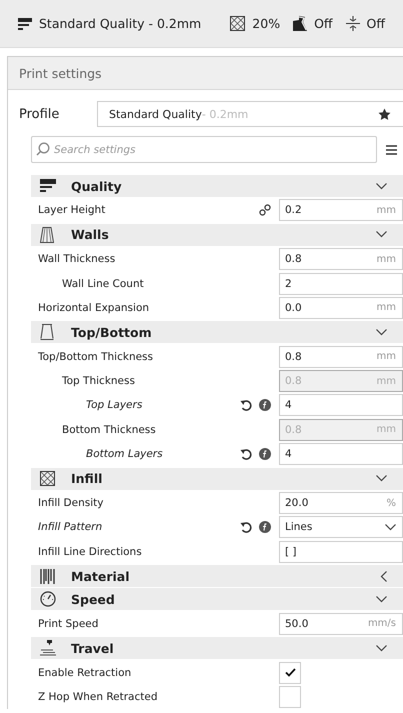 This screenshot has width=403, height=713. I want to click on search-icon, so click(43, 149).